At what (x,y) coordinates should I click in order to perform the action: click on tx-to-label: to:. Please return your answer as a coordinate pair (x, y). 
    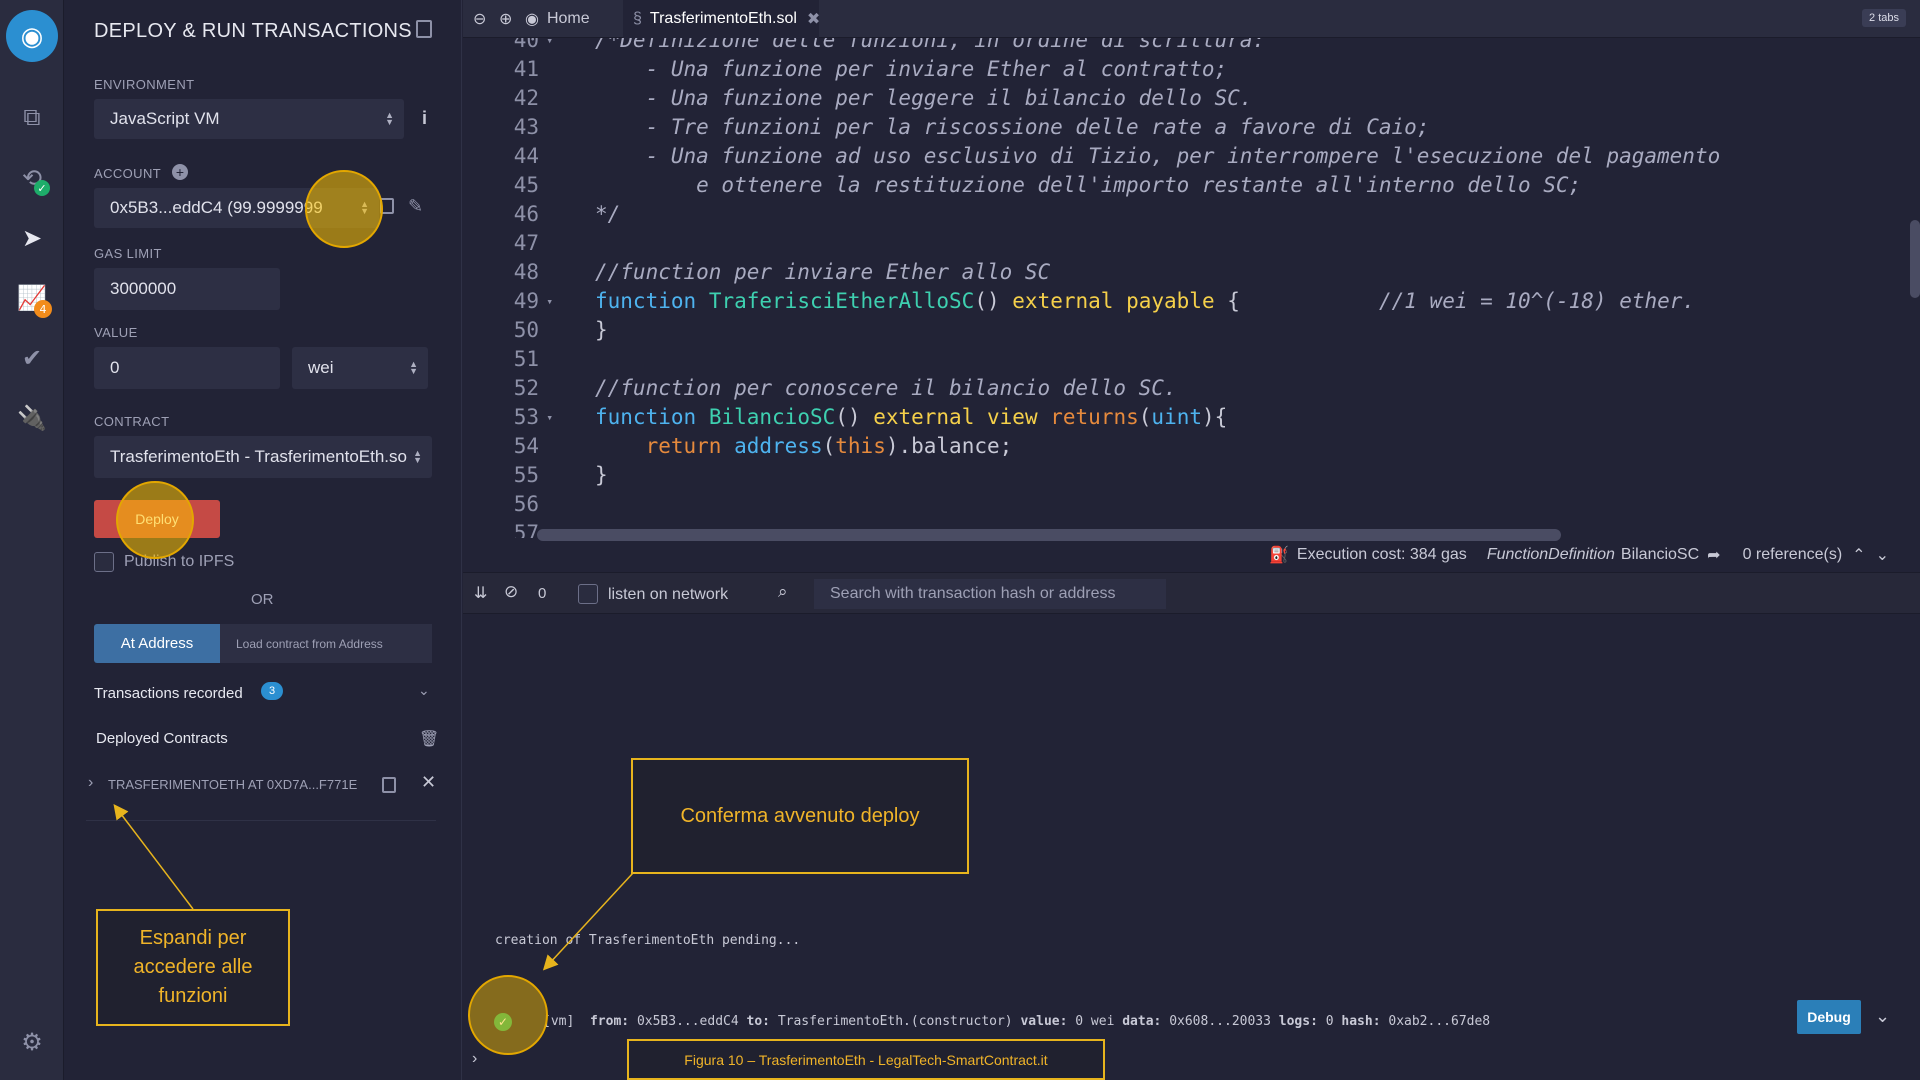
    Looking at the image, I should click on (758, 1021).